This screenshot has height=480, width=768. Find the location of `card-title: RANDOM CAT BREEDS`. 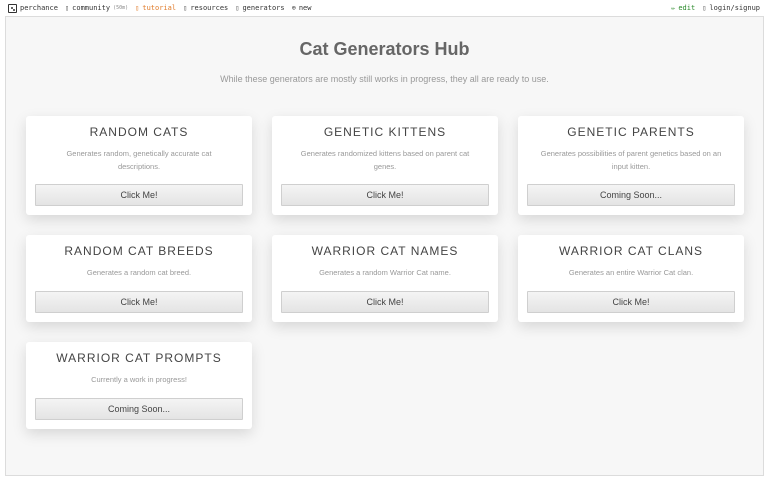

card-title: RANDOM CAT BREEDS is located at coordinates (139, 251).